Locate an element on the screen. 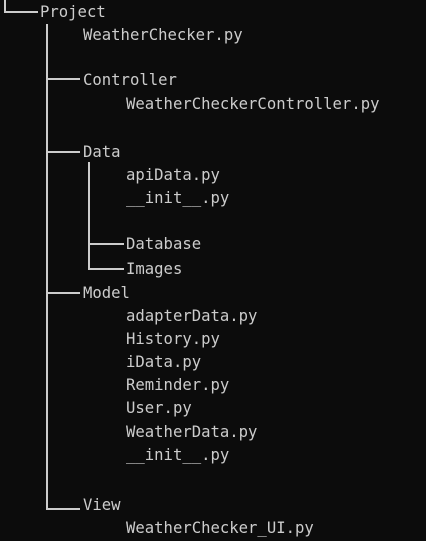 The width and height of the screenshot is (426, 541). view-branch-line is located at coordinates (63, 509).